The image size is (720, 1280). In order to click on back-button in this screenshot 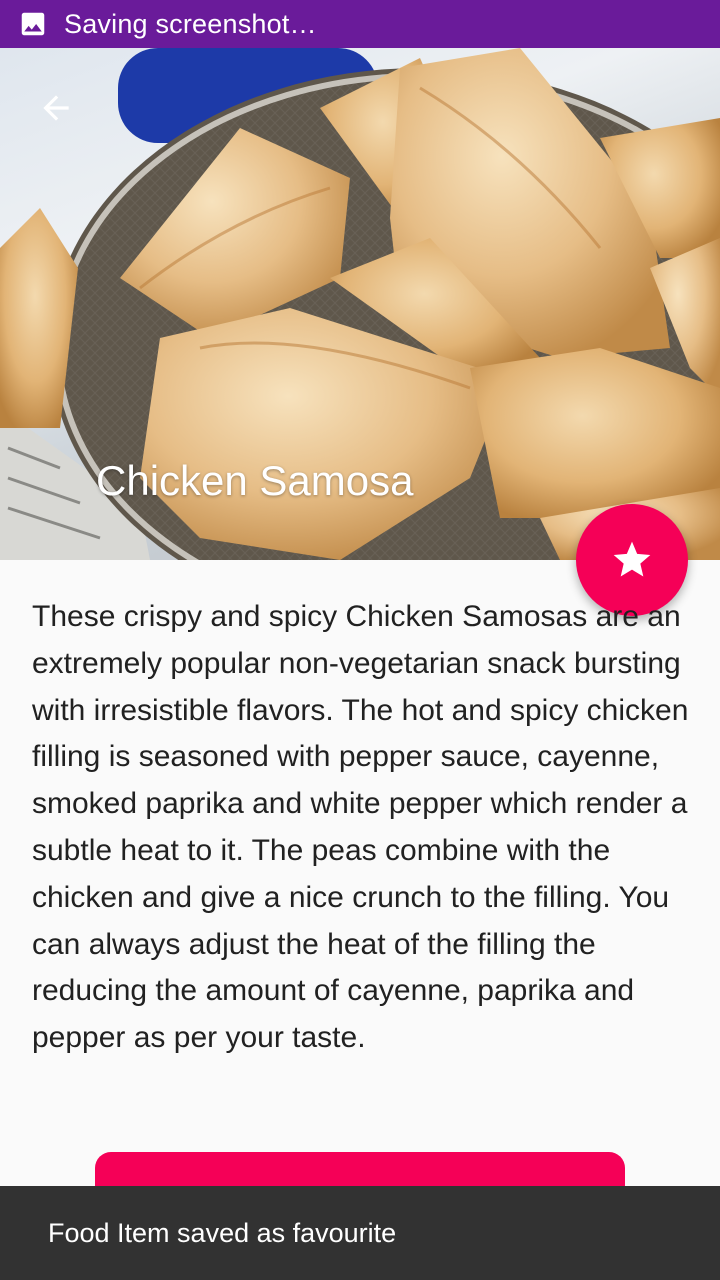, I will do `click(56, 108)`.